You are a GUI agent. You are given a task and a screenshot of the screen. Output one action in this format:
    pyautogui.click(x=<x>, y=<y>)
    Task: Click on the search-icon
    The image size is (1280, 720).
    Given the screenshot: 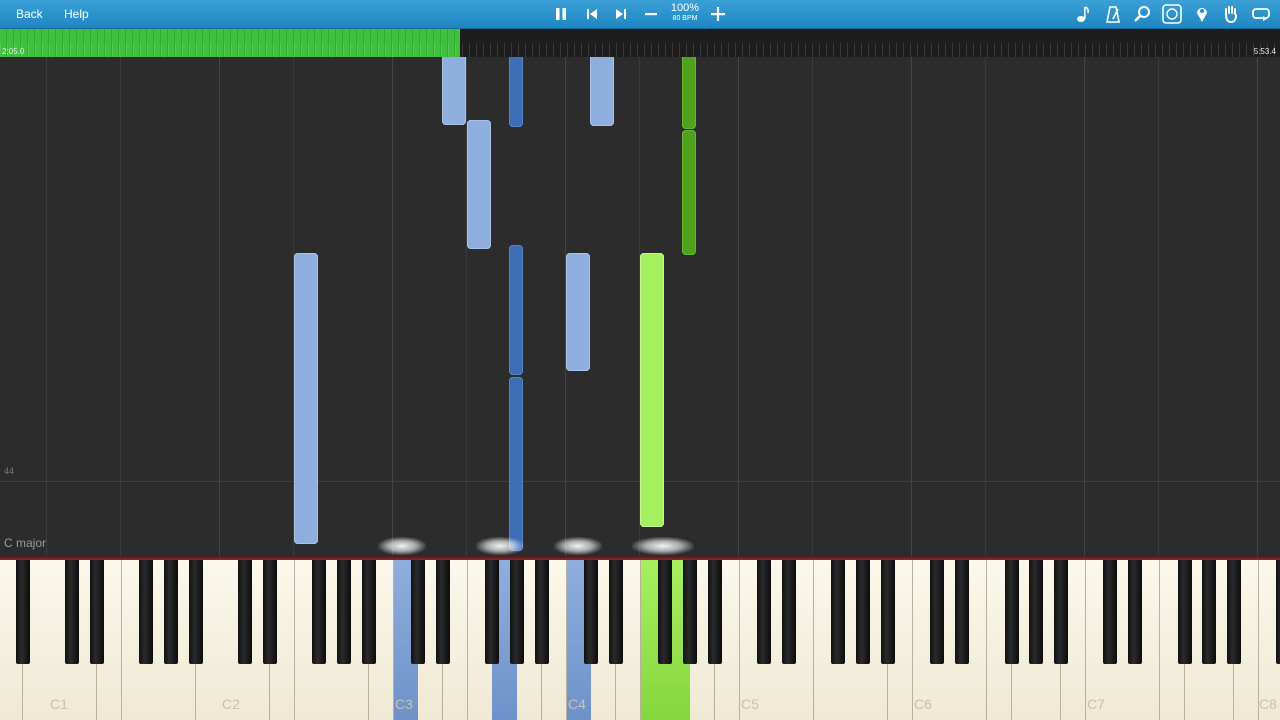 What is the action you would take?
    pyautogui.click(x=1142, y=14)
    